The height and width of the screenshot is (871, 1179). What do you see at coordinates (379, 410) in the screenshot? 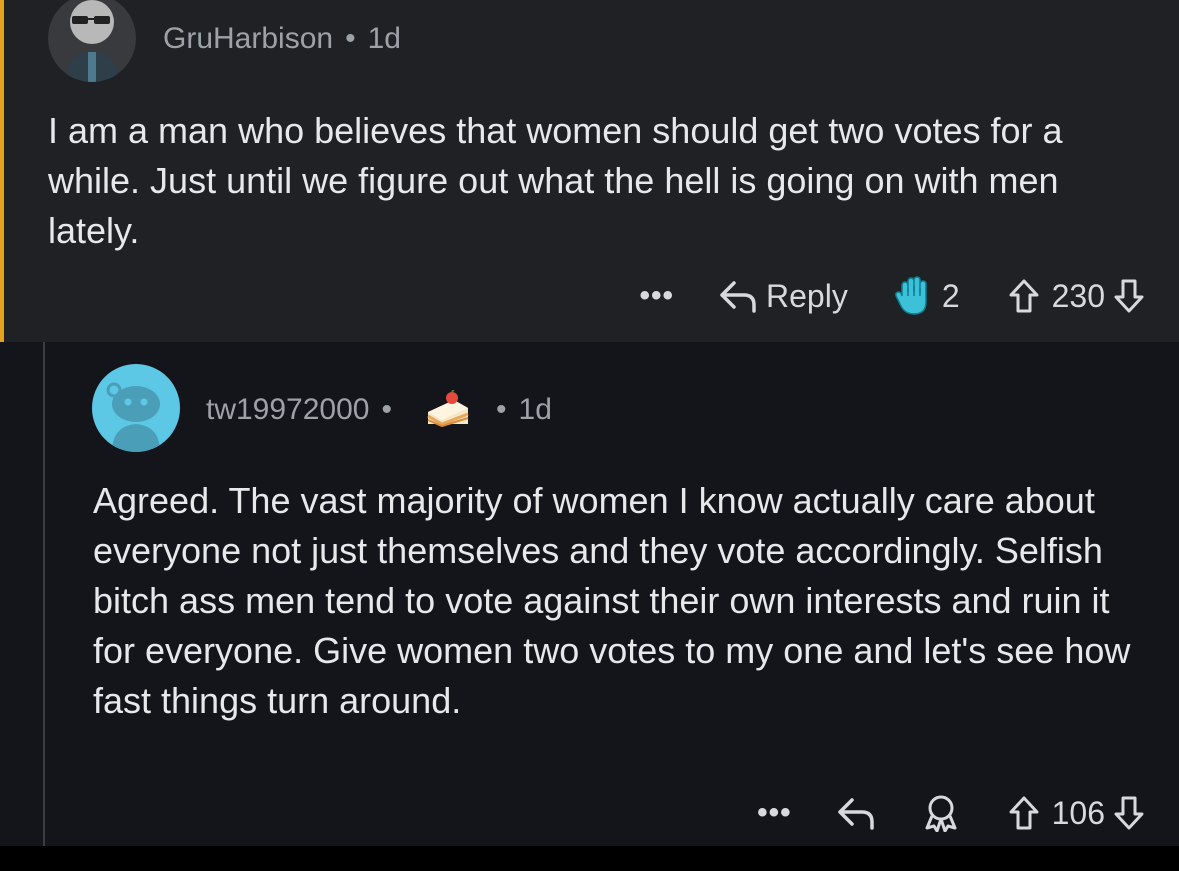
I see `comment-meta: tw19972000 • • 1d` at bounding box center [379, 410].